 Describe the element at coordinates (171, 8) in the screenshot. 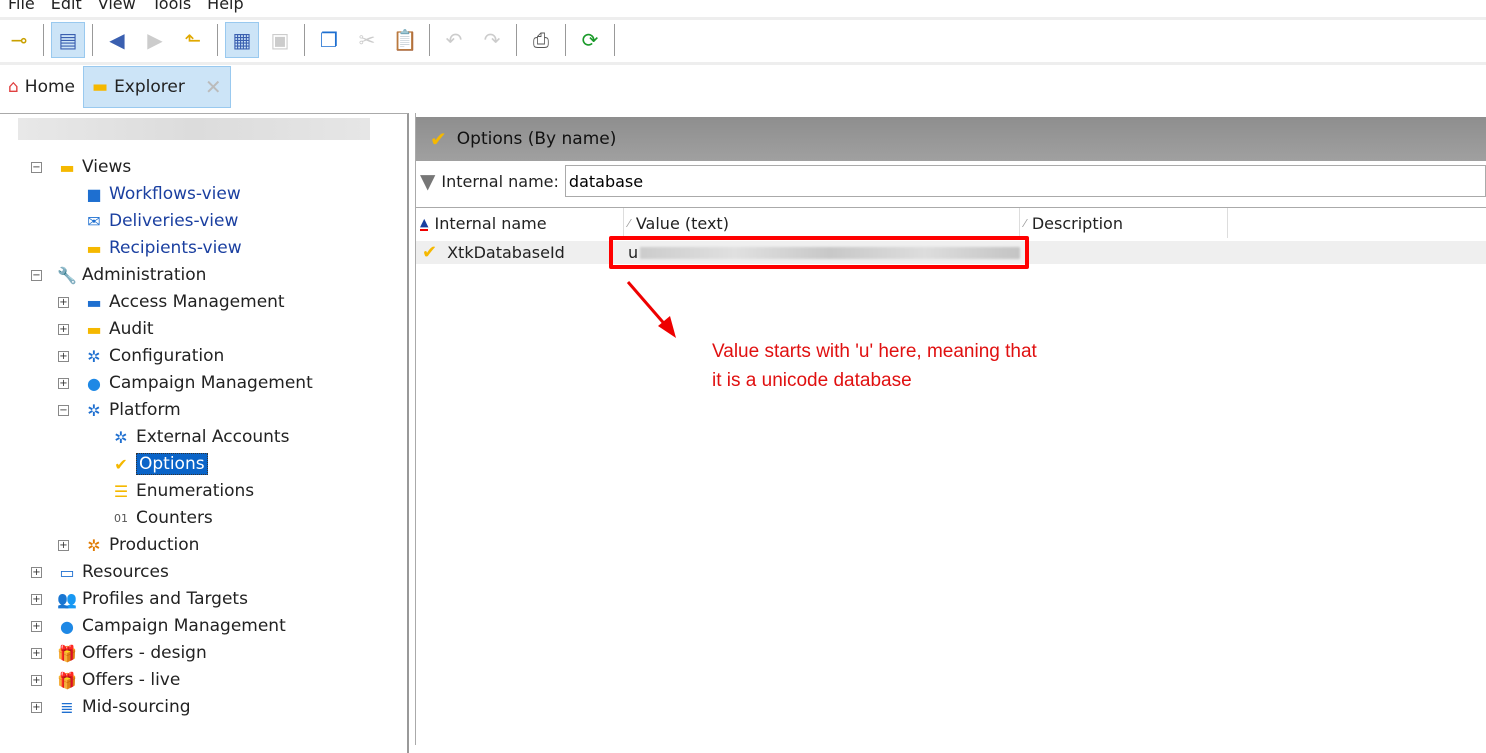

I see `menu-tools: Tools` at that location.